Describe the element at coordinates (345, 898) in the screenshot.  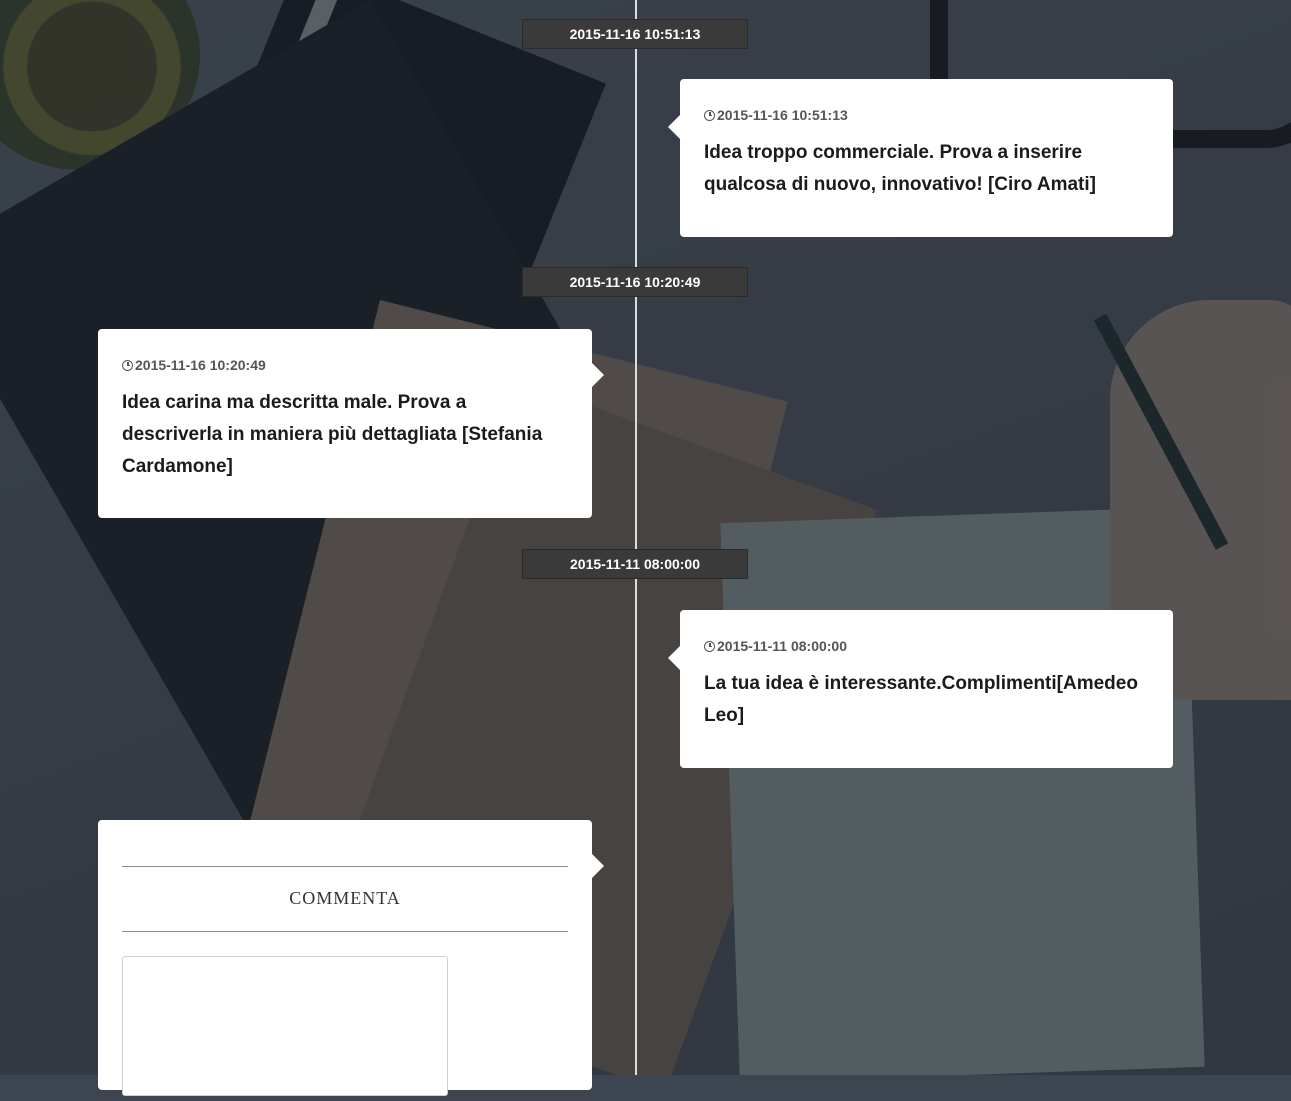
I see `comment-form-title: COMMENTA` at that location.